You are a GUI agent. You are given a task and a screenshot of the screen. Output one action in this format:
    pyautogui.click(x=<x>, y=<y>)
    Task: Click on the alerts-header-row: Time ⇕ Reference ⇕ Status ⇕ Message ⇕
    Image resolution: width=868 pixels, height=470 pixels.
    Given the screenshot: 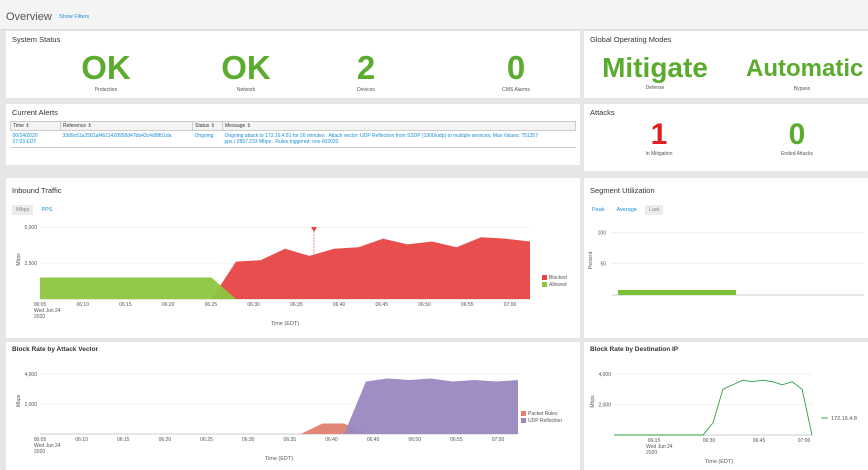 What is the action you would take?
    pyautogui.click(x=293, y=126)
    